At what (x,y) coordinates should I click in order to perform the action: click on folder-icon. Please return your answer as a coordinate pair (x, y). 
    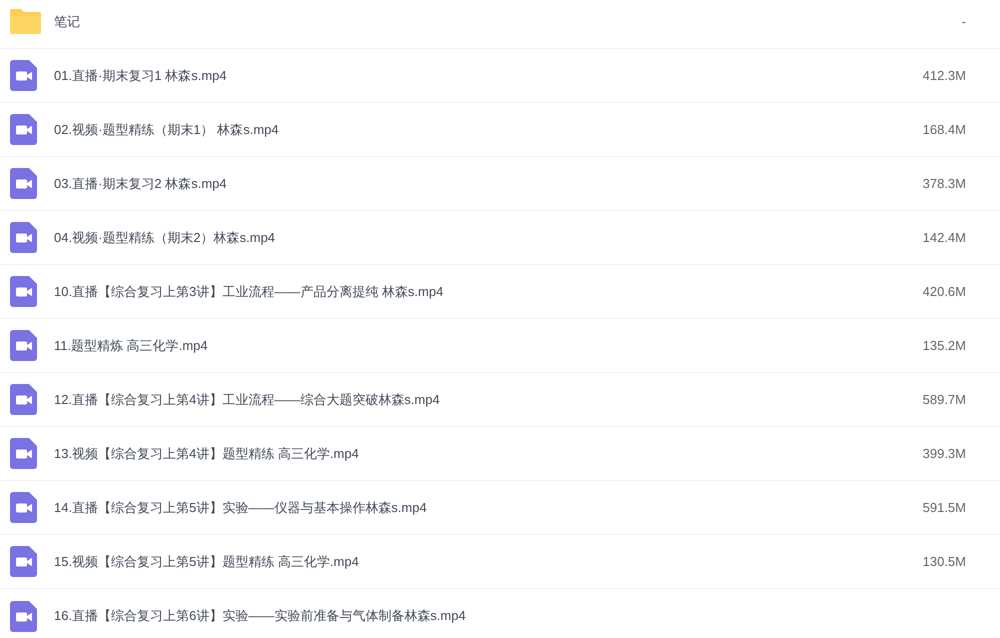
    Looking at the image, I should click on (25, 21).